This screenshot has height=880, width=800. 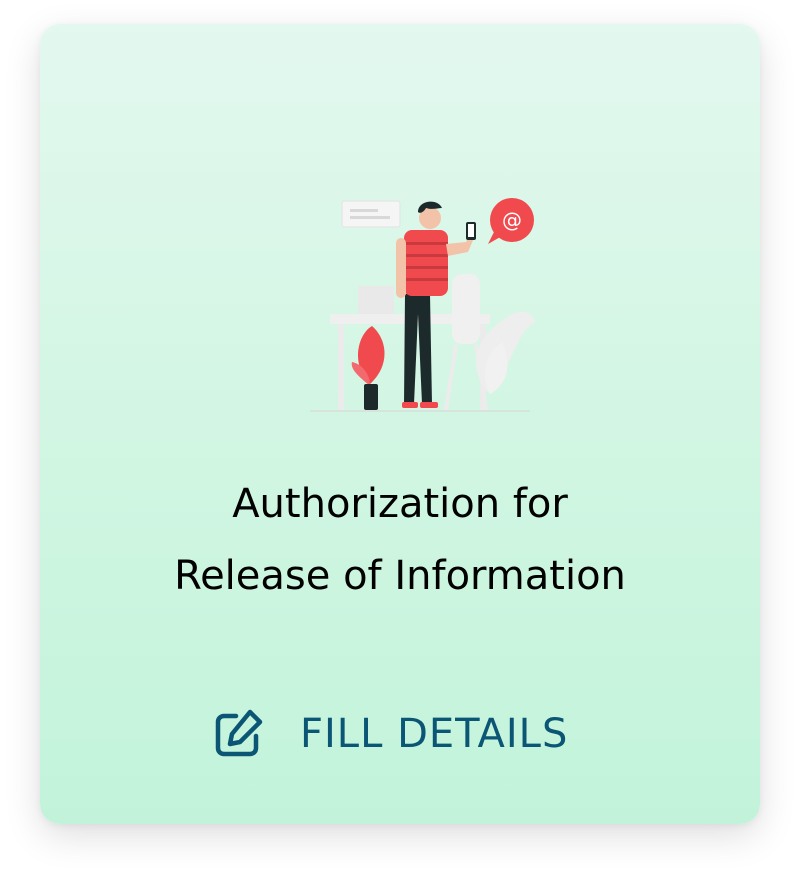 I want to click on person-with-phone-illustration: @, so click(x=410, y=294).